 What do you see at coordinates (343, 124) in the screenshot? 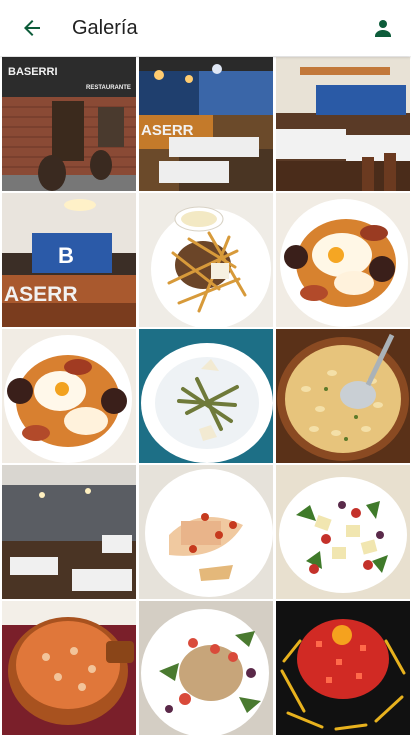
I see `photo-dining-room-tables` at bounding box center [343, 124].